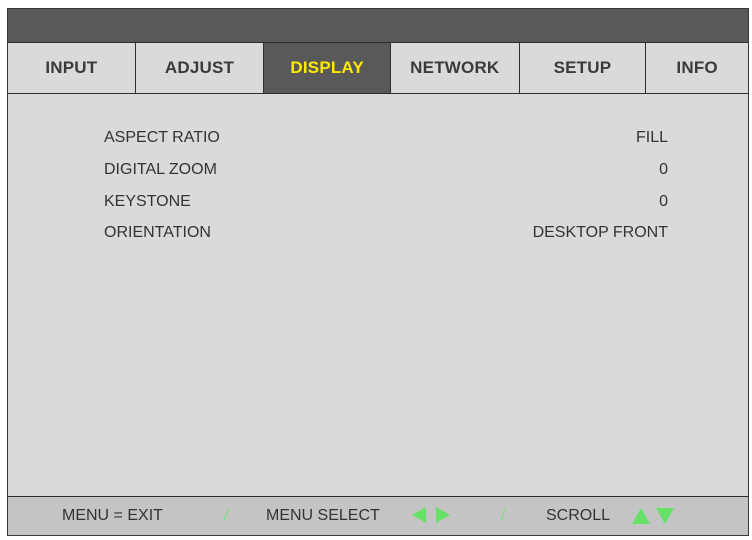 This screenshot has width=752, height=540. What do you see at coordinates (455, 68) in the screenshot?
I see `tab-network: NETWORK` at bounding box center [455, 68].